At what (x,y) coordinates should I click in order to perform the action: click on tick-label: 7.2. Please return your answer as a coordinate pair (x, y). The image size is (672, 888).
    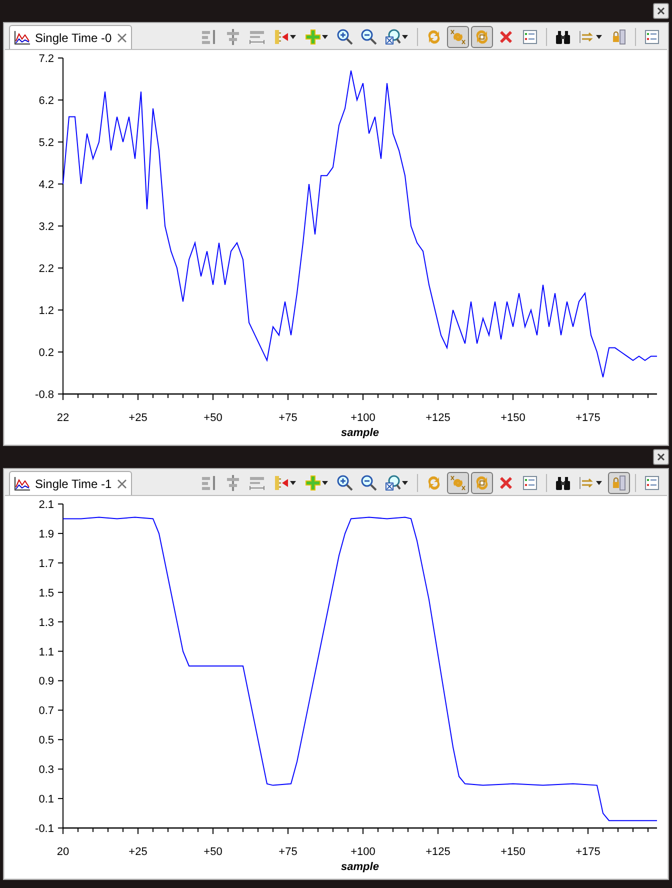
    Looking at the image, I should click on (46, 59).